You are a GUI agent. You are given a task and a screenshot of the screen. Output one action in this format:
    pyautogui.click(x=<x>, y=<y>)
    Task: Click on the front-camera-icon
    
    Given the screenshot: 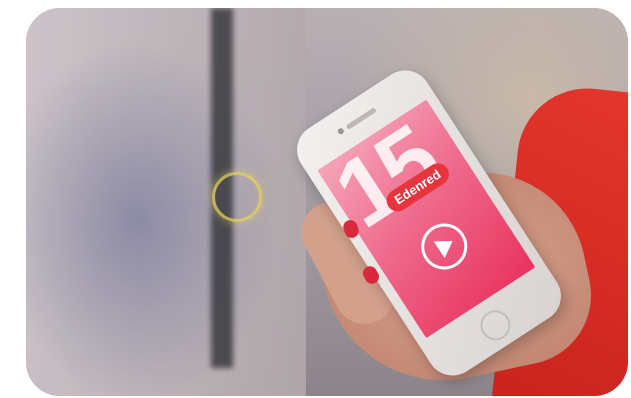 What is the action you would take?
    pyautogui.click(x=340, y=131)
    